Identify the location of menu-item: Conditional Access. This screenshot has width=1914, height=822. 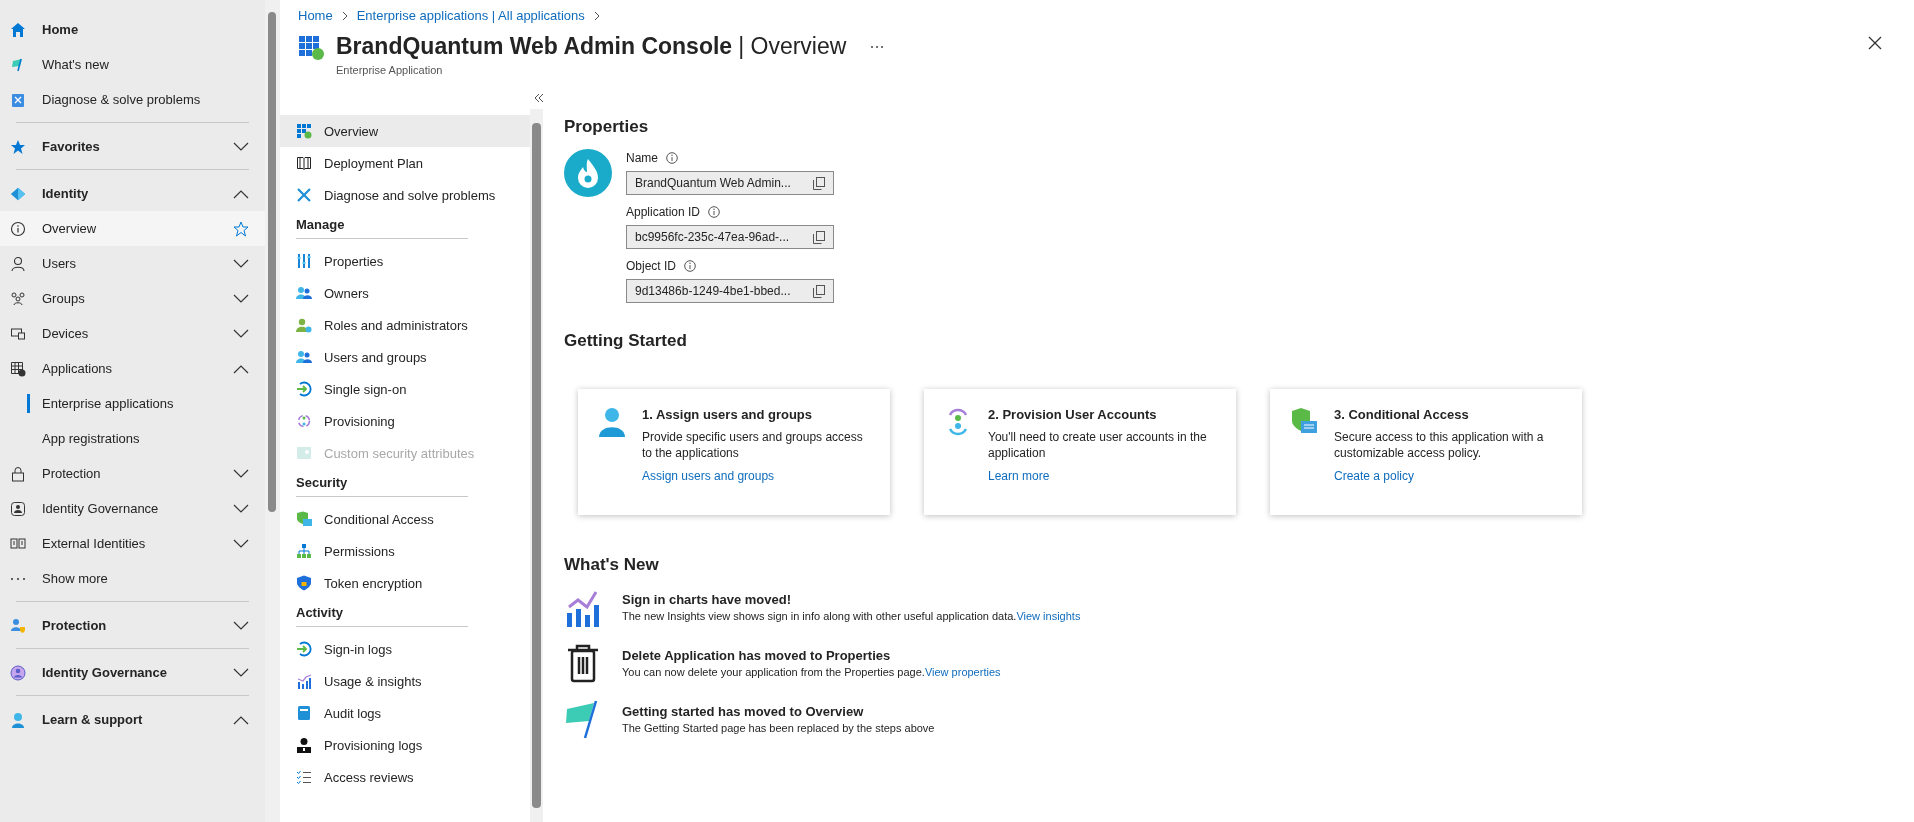
(405, 519).